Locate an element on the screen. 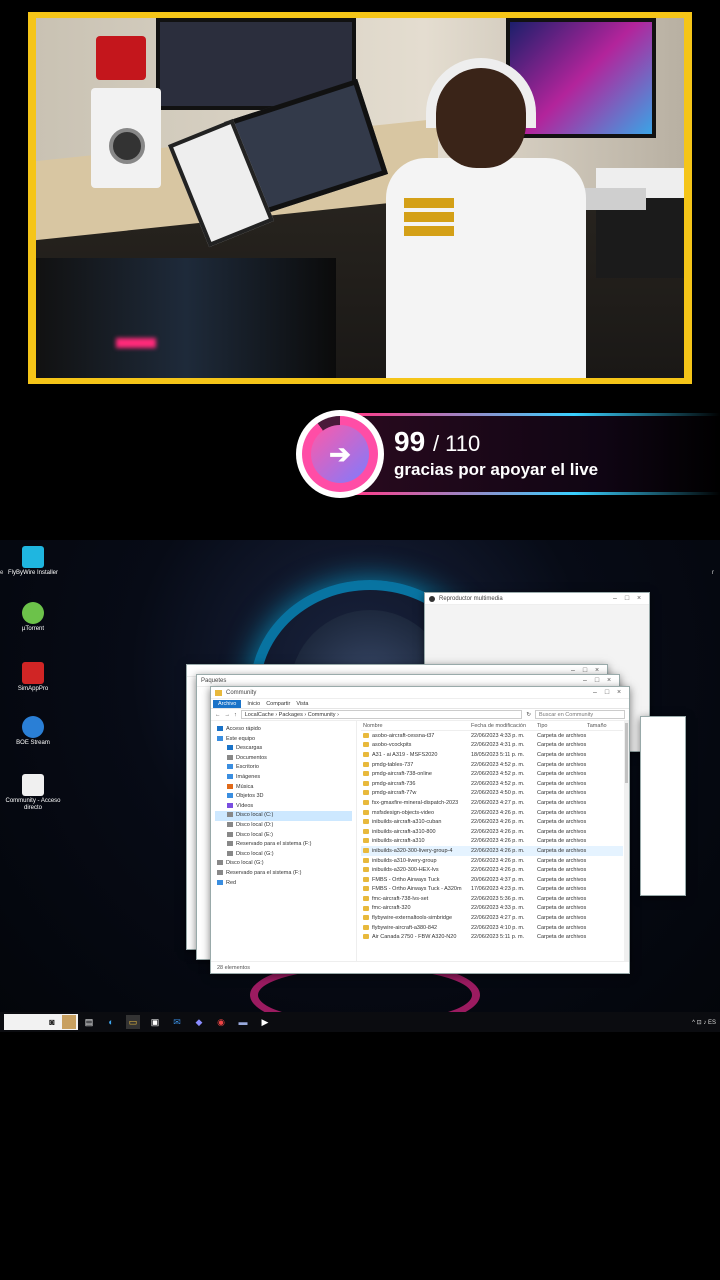 This screenshot has height=1280, width=720. row-name-text: msfsdesign-objects-video is located at coordinates (403, 812).